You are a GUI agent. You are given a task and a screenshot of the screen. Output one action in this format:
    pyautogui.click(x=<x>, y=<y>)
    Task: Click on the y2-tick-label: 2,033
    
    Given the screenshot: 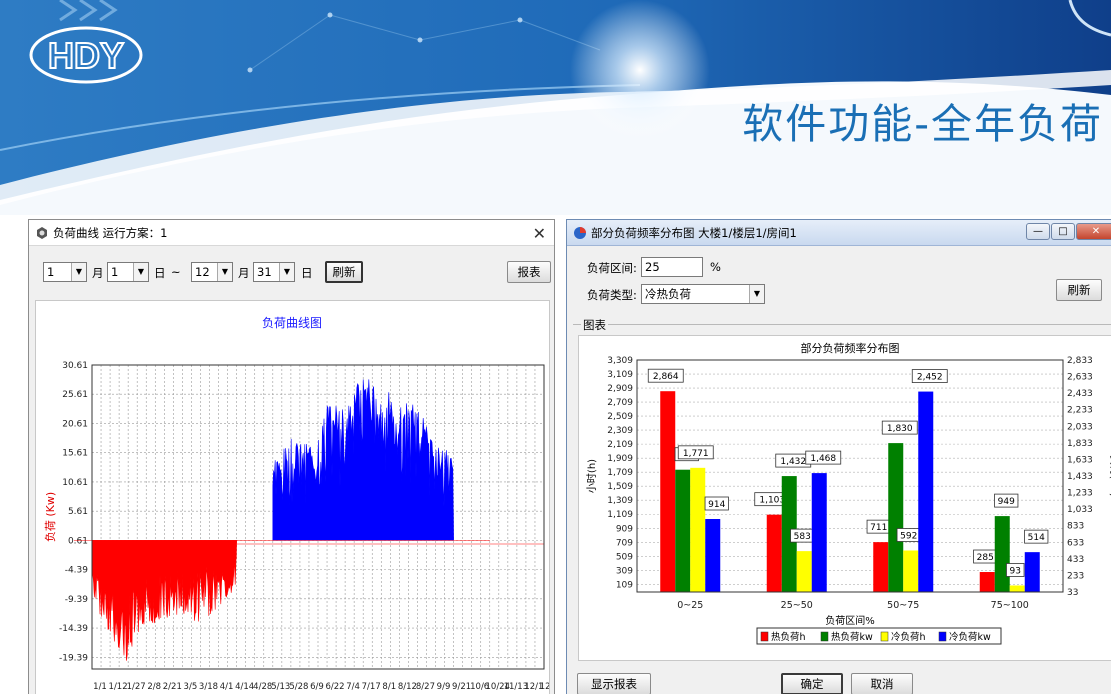 What is the action you would take?
    pyautogui.click(x=1080, y=427)
    